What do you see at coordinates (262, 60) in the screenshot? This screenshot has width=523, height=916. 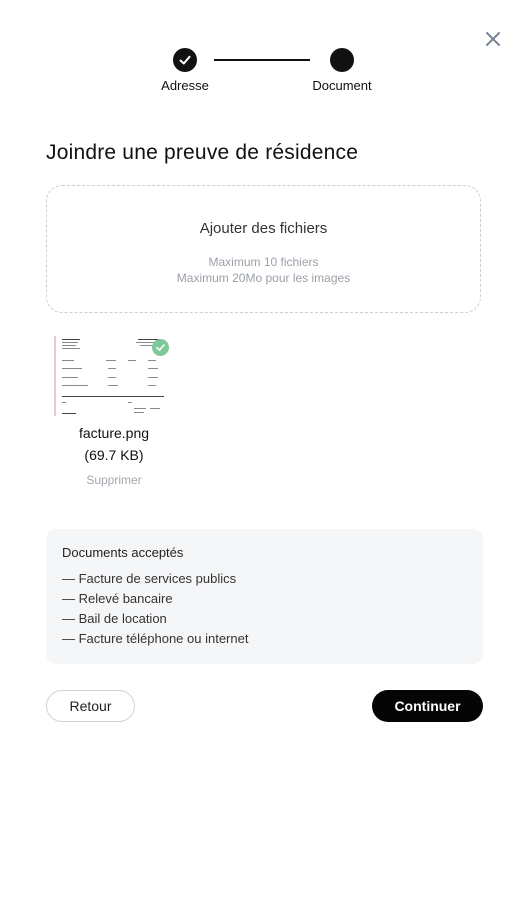 I see `step-connector` at bounding box center [262, 60].